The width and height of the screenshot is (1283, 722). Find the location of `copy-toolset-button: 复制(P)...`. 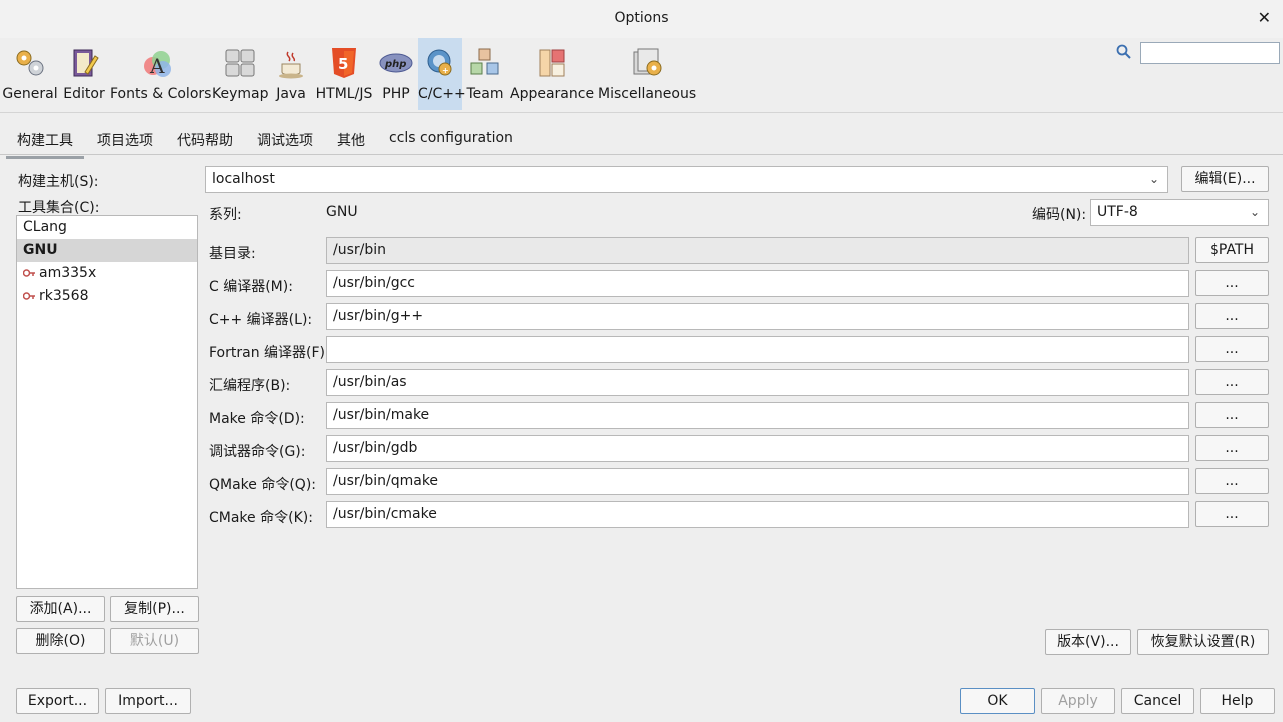

copy-toolset-button: 复制(P)... is located at coordinates (154, 609).